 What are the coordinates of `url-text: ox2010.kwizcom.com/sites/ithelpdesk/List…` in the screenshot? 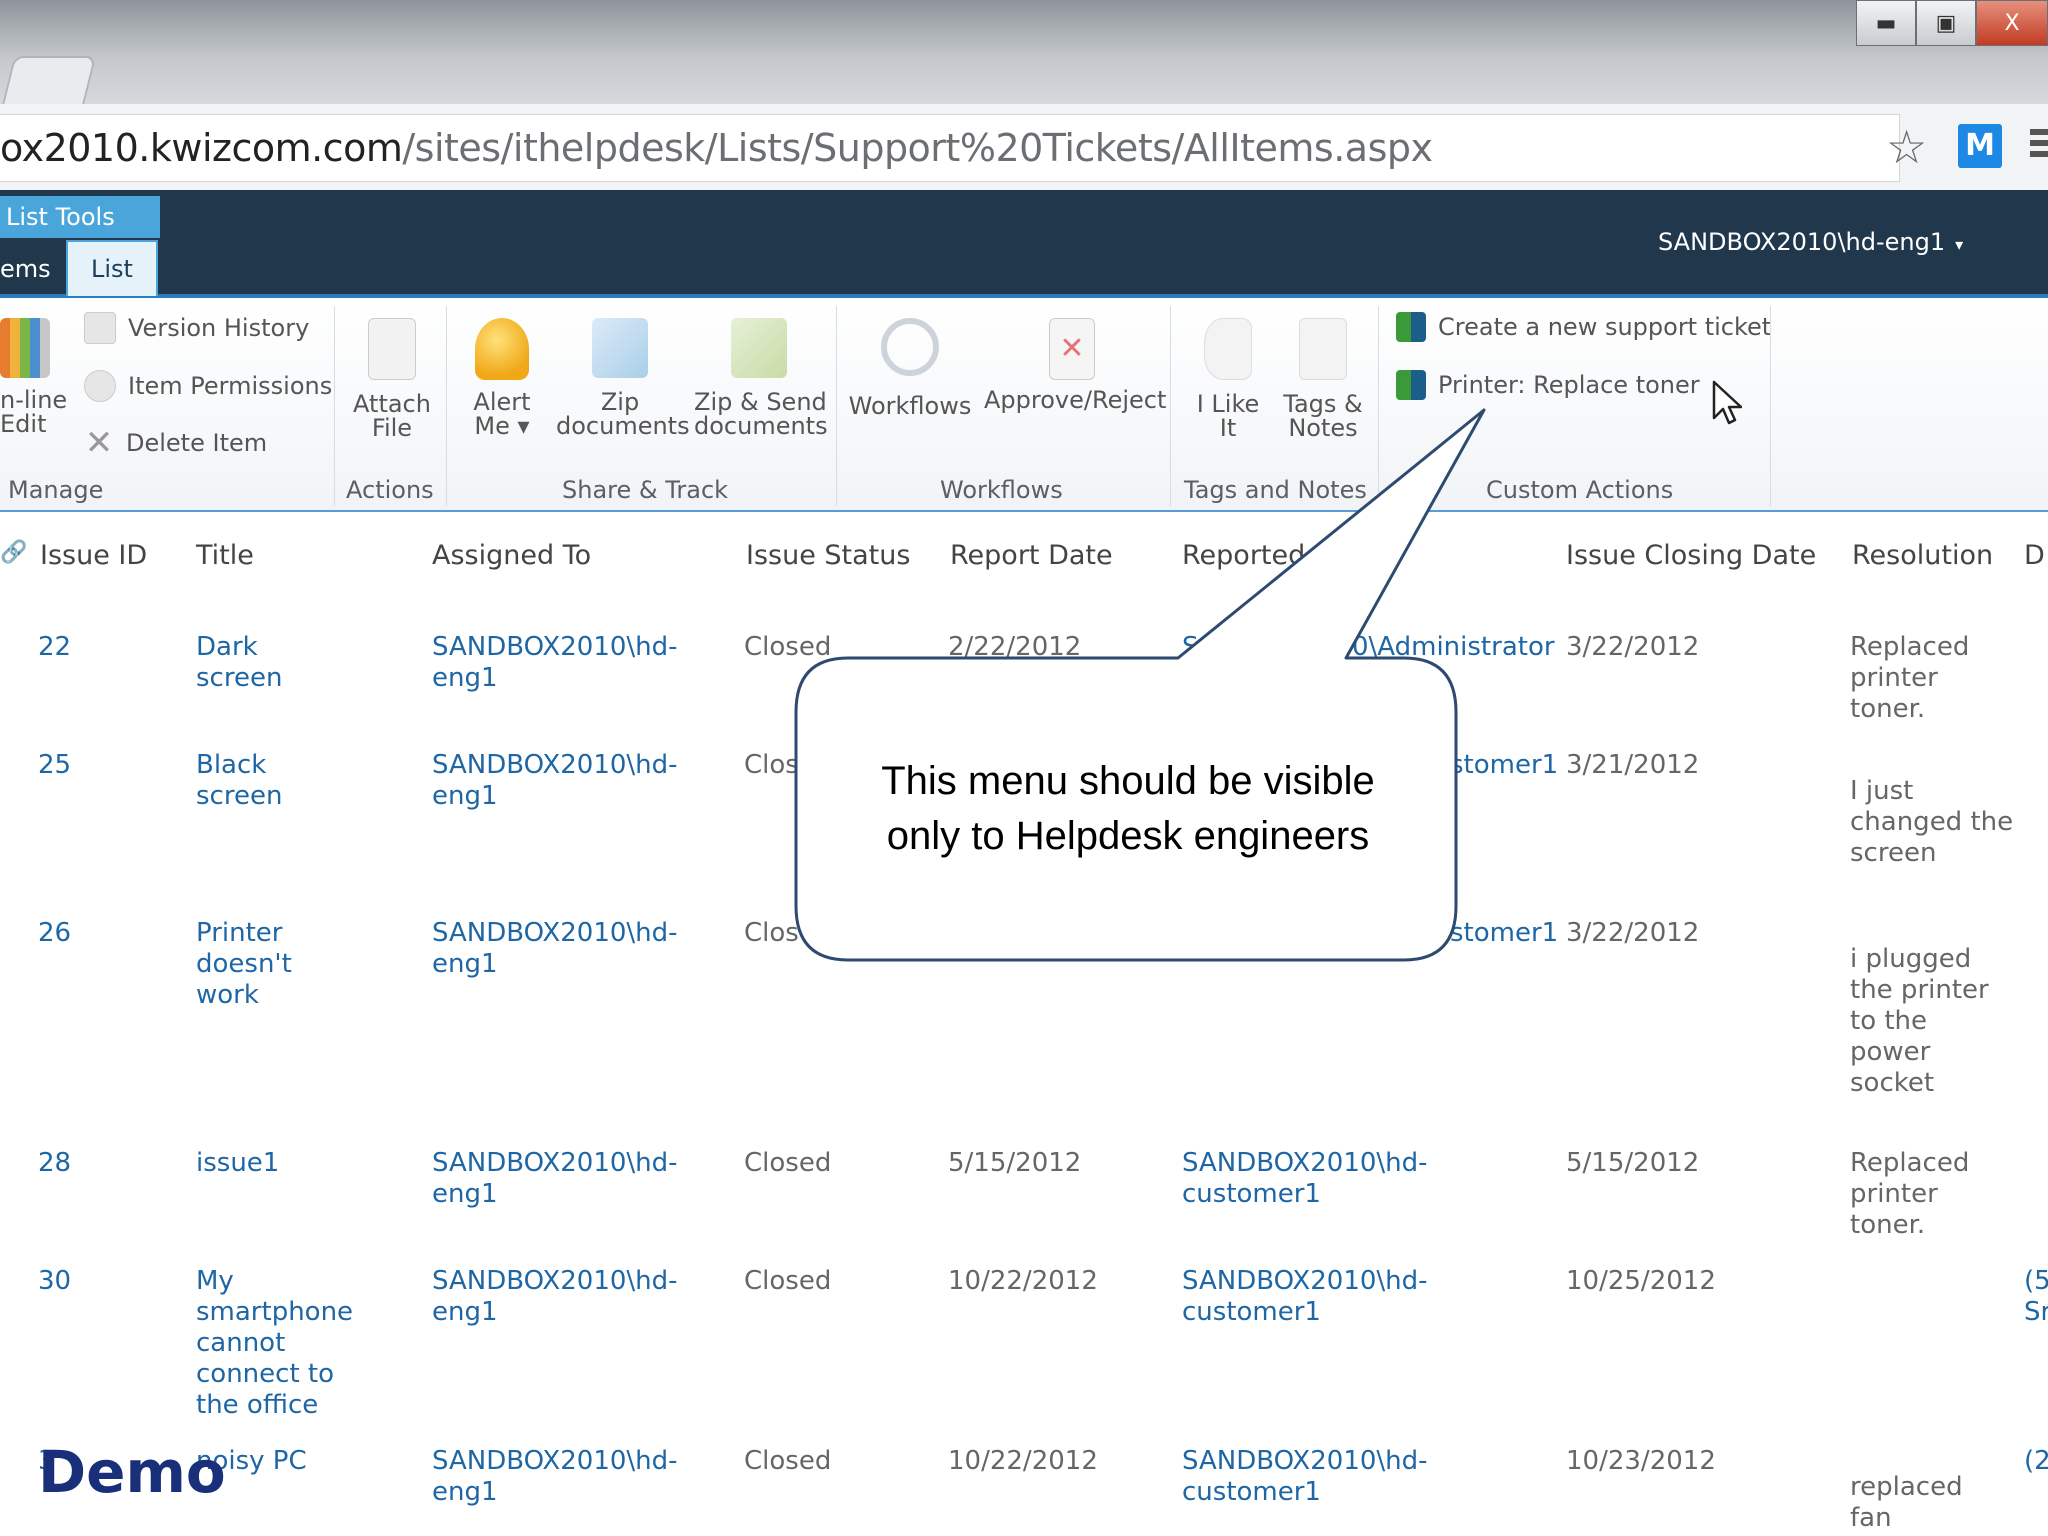 It's located at (716, 148).